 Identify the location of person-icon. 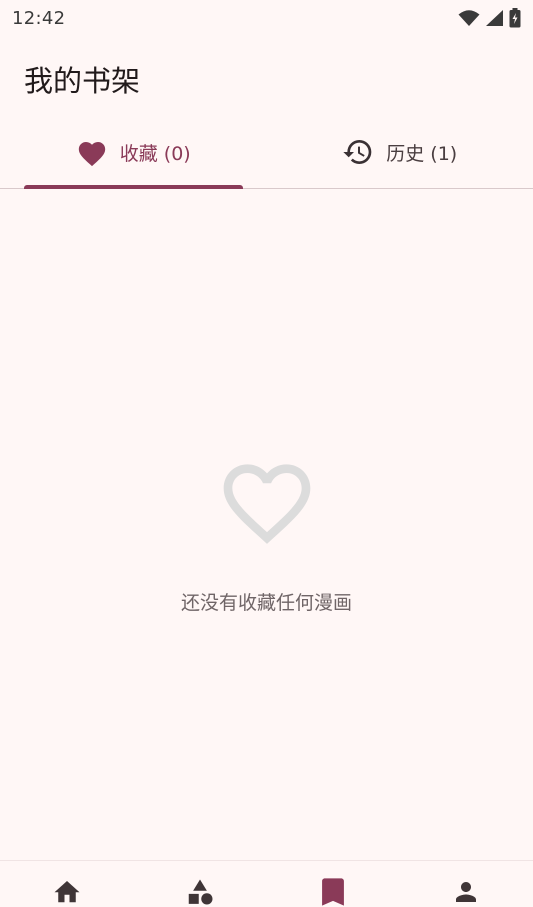
(466, 892).